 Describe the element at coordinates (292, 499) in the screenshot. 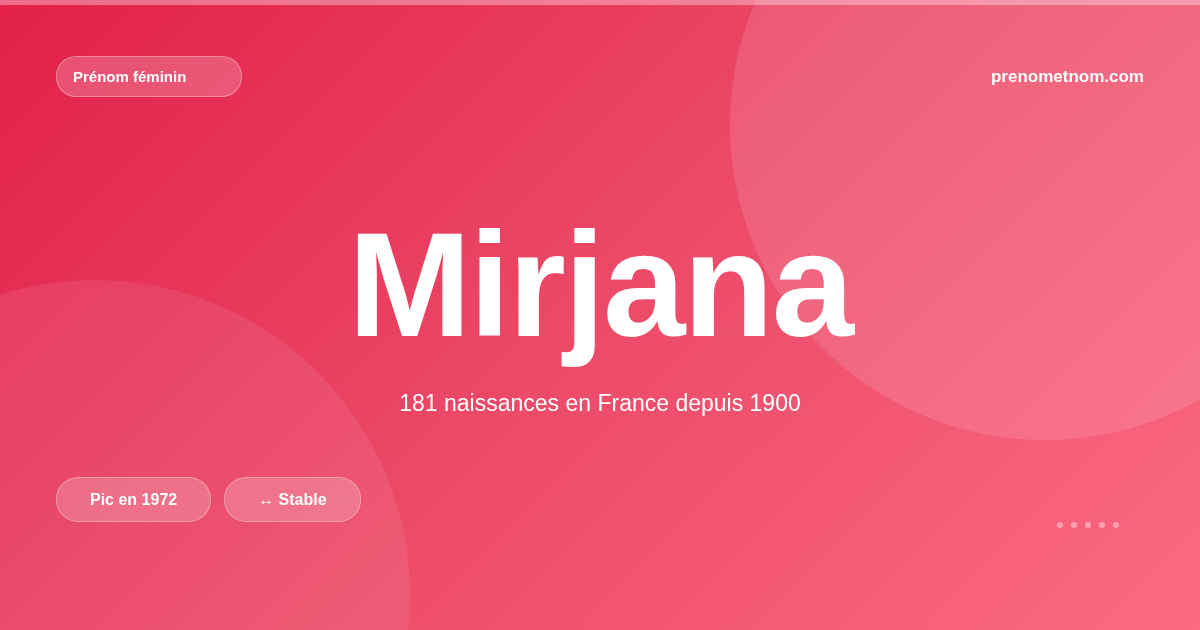

I see `stat-pill: ↔ Stable` at that location.